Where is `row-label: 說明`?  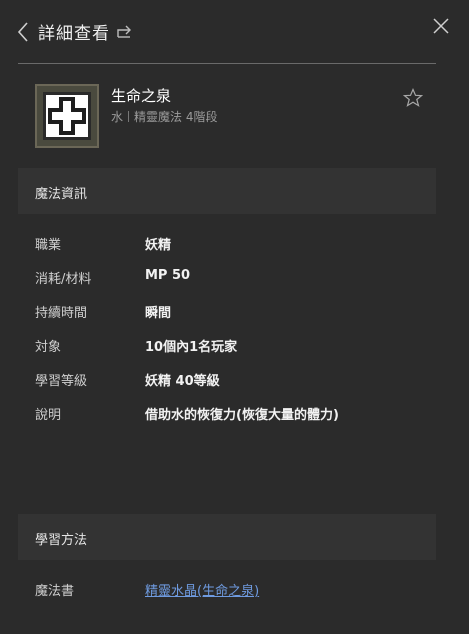
row-label: 說明 is located at coordinates (48, 415).